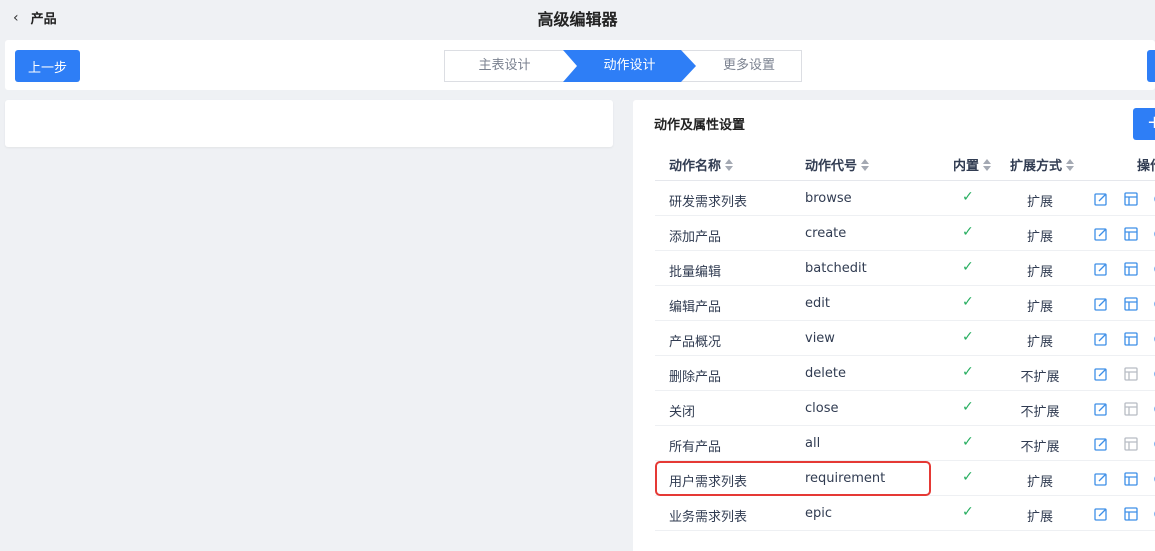 This screenshot has height=551, width=1155. I want to click on action-name: 删除产品, so click(695, 377).